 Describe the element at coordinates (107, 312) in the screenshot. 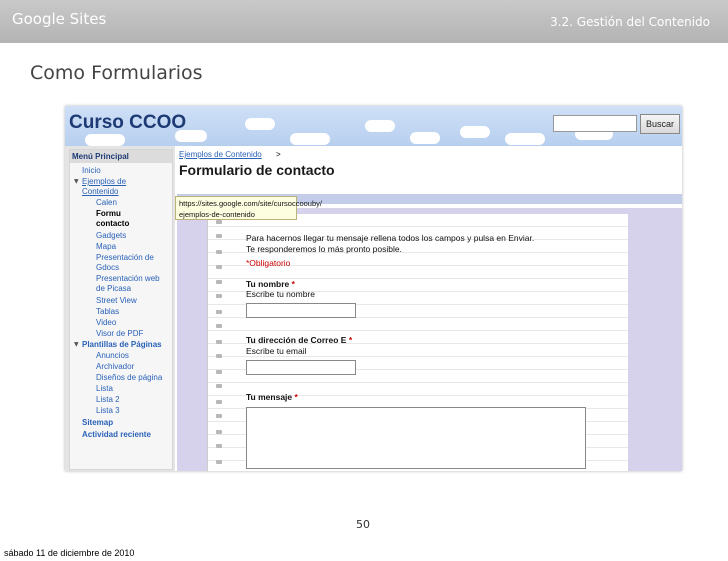

I see `sidebar-item-tablas: Tablas` at that location.